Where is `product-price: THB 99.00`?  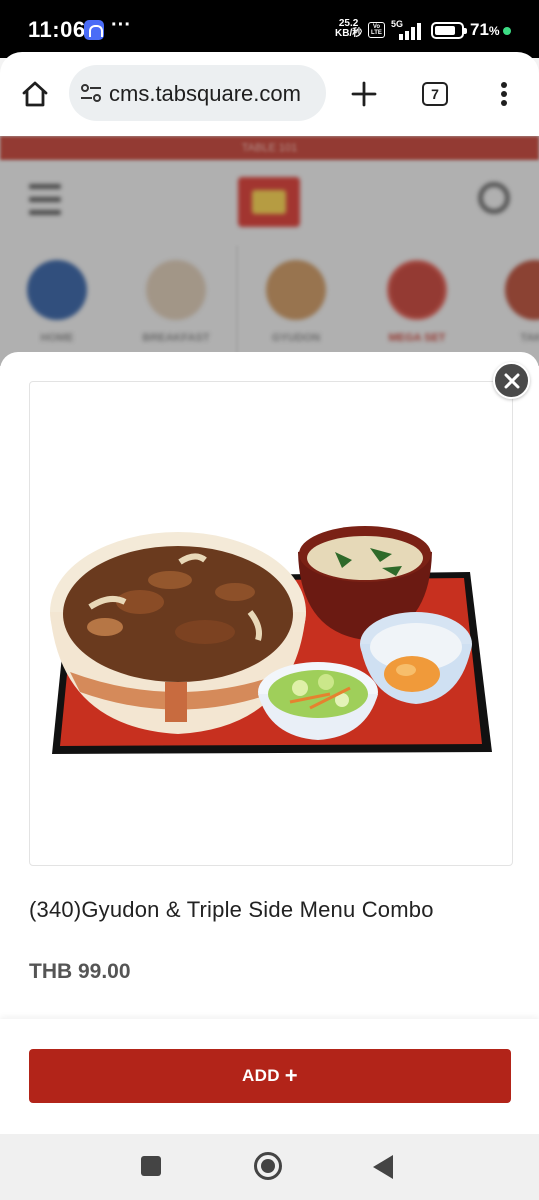 product-price: THB 99.00 is located at coordinates (80, 971).